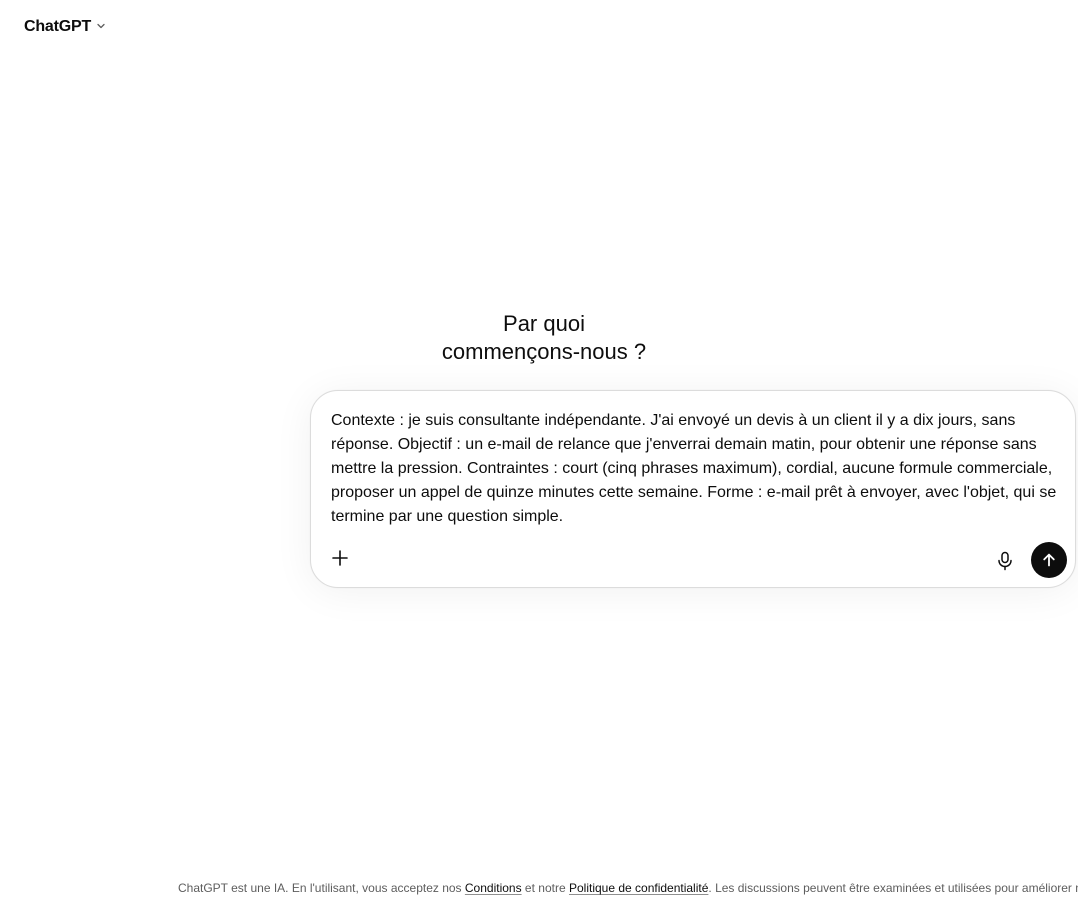 Image resolution: width=1078 pixels, height=900 pixels. What do you see at coordinates (101, 26) in the screenshot?
I see `chevron-down-icon` at bounding box center [101, 26].